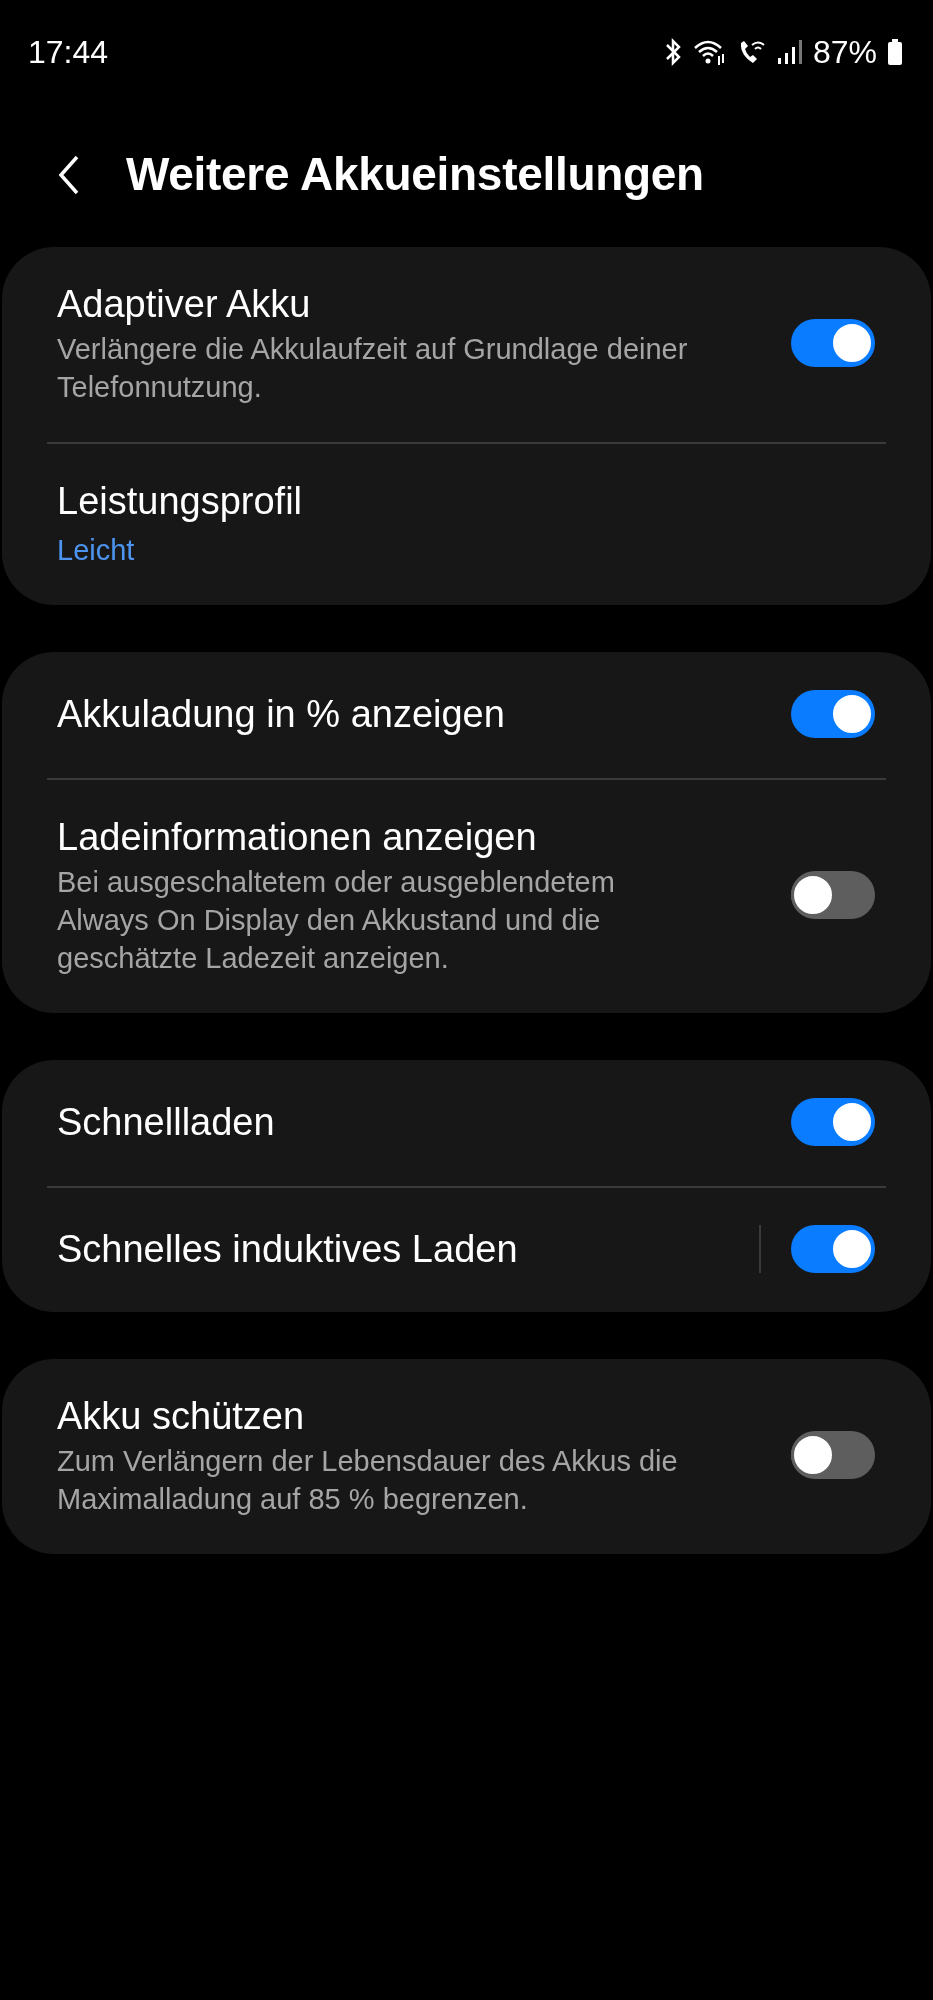 This screenshot has height=2000, width=933. What do you see at coordinates (408, 1248) in the screenshot?
I see `setting-title: Schnelles induktives Laden` at bounding box center [408, 1248].